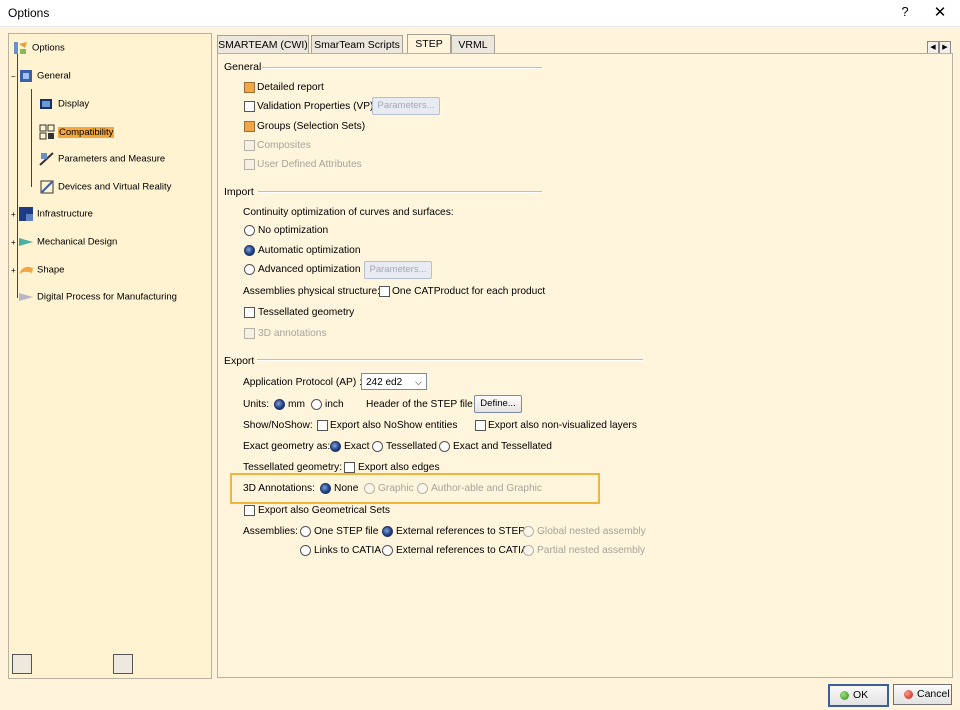 The width and height of the screenshot is (960, 710). Describe the element at coordinates (293, 230) in the screenshot. I see `no-optimization-label: No optimization` at that location.